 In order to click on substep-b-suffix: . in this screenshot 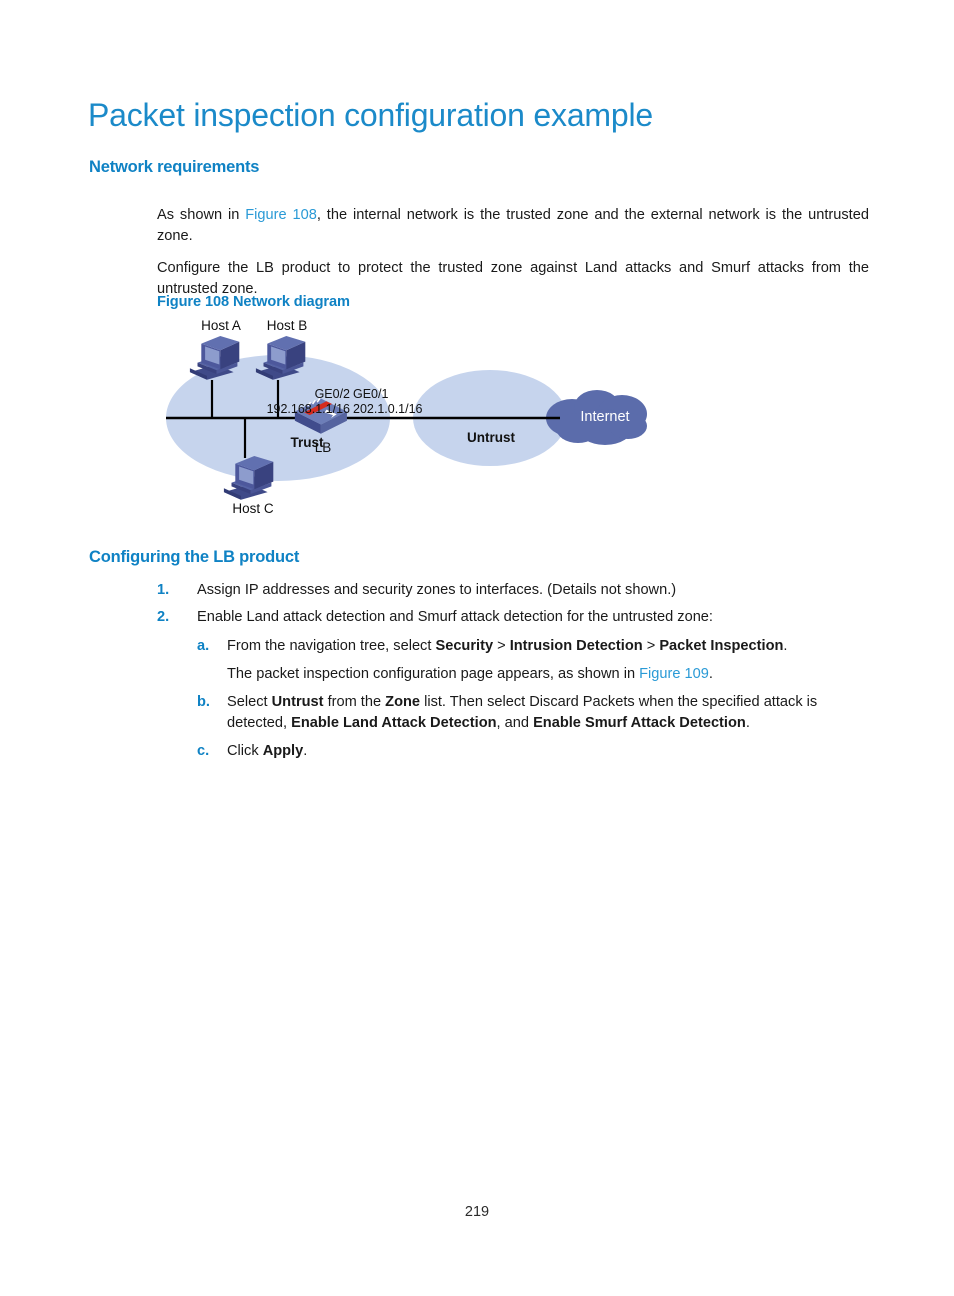, I will do `click(747, 723)`.